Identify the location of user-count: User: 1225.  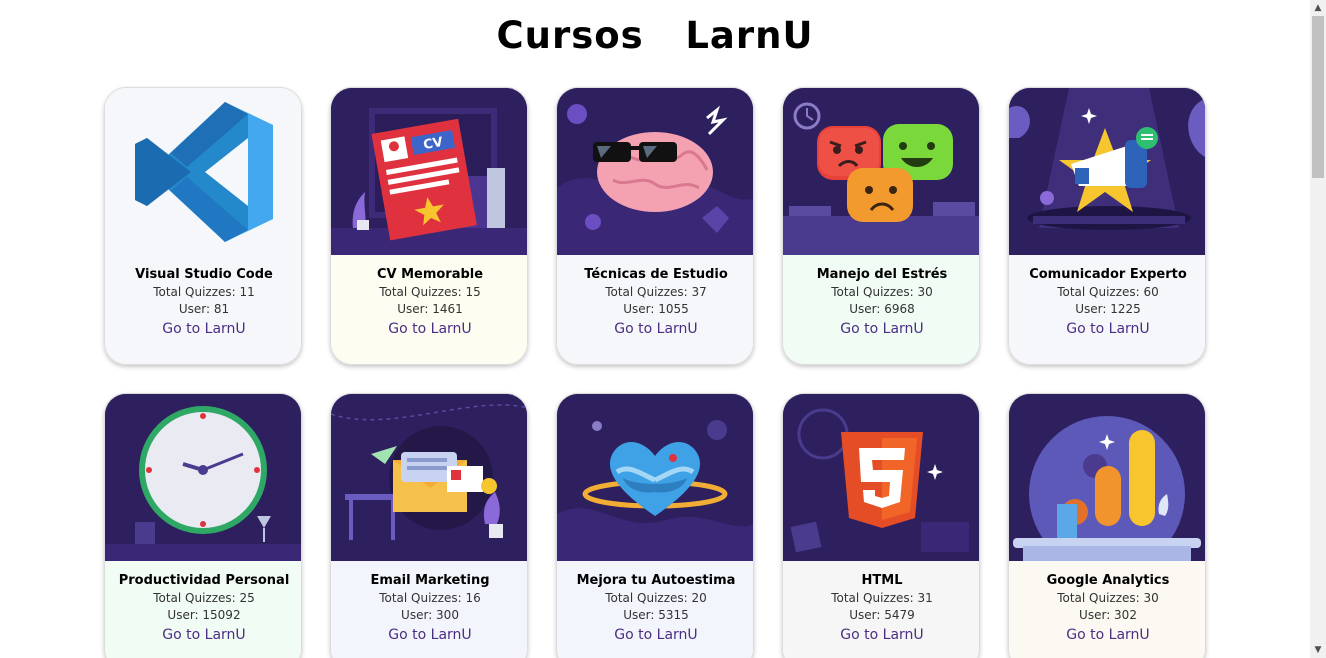
(1108, 309).